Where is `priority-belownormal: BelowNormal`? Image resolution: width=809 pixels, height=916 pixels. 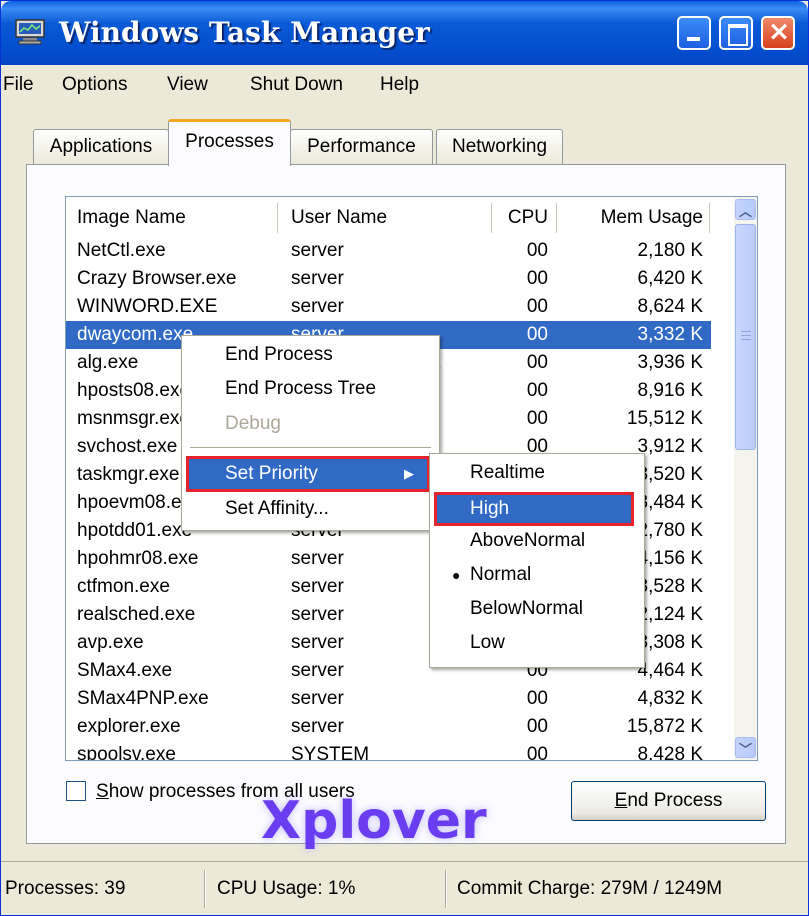
priority-belownormal: BelowNormal is located at coordinates (537, 609).